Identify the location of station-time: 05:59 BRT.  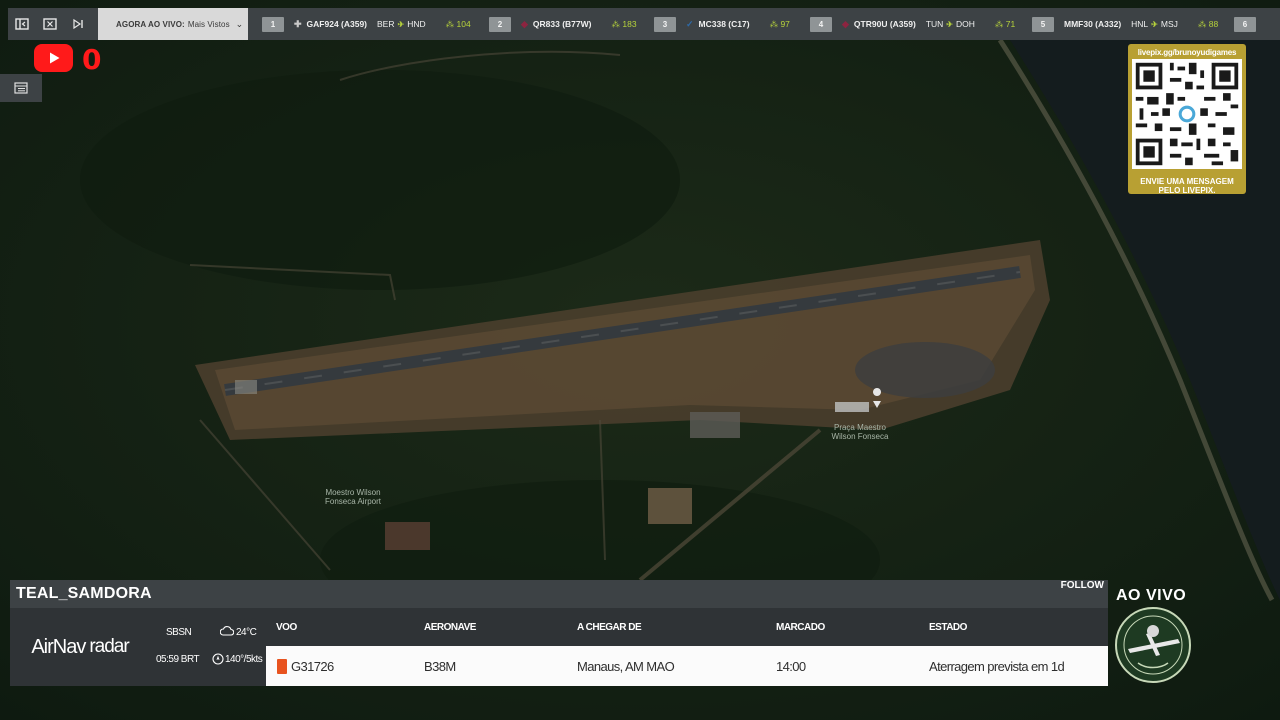
(178, 659).